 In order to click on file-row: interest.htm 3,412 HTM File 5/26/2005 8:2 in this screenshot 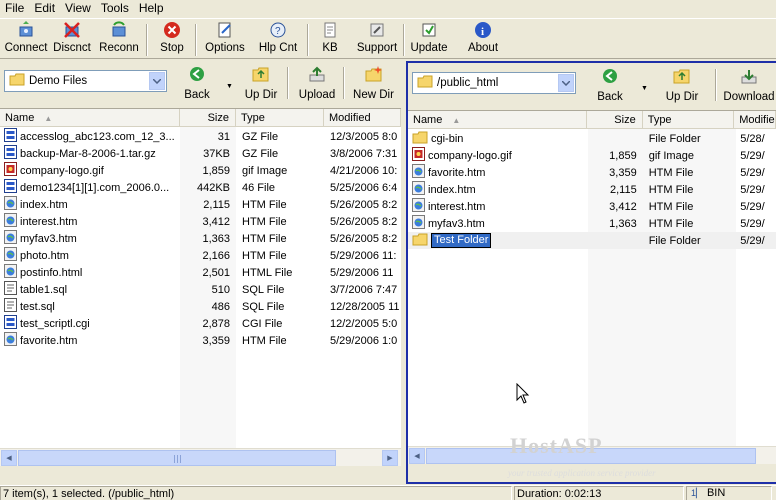, I will do `click(200, 221)`.